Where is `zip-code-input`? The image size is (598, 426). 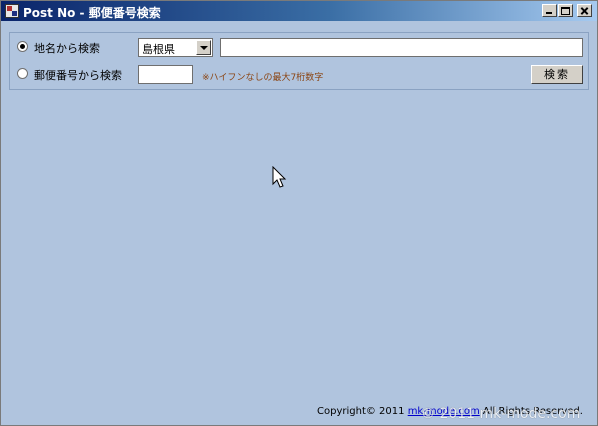 zip-code-input is located at coordinates (165, 74).